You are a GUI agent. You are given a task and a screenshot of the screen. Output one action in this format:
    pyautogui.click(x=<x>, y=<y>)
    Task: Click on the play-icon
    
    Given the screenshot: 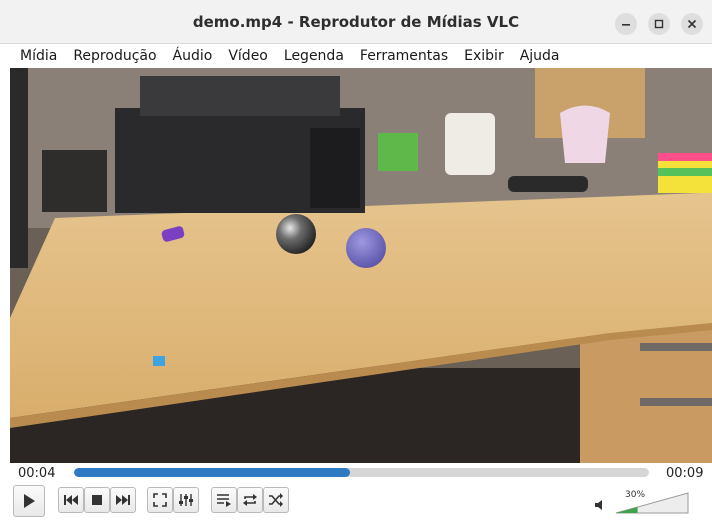 What is the action you would take?
    pyautogui.click(x=29, y=501)
    